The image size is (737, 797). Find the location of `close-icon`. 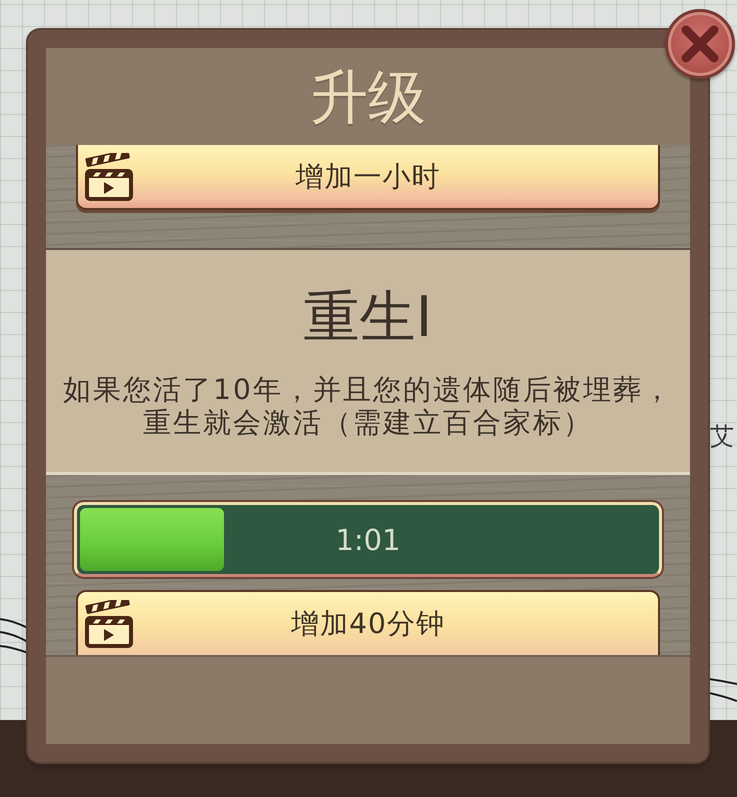

close-icon is located at coordinates (700, 44).